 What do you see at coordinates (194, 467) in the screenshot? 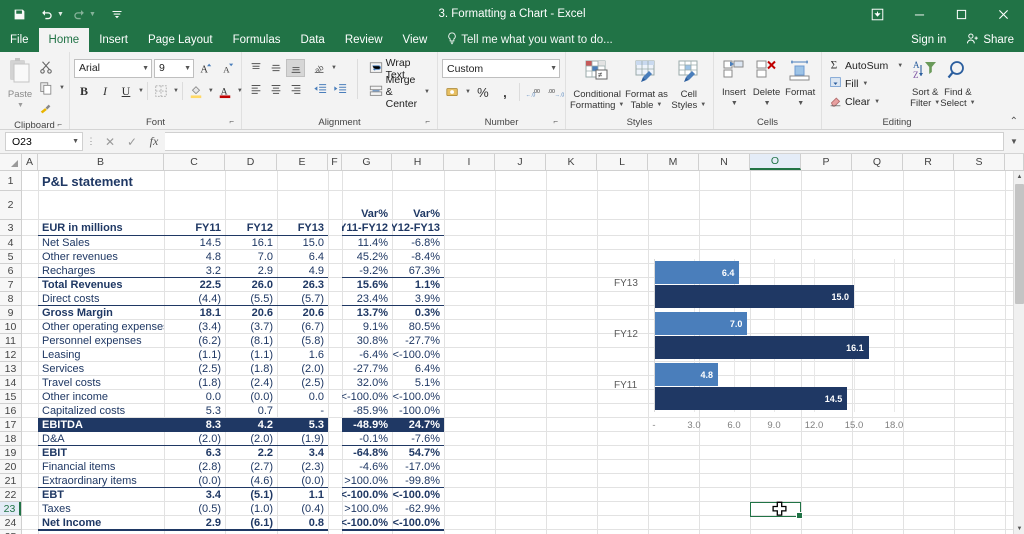
I see `cell-C20: (2.8)` at bounding box center [194, 467].